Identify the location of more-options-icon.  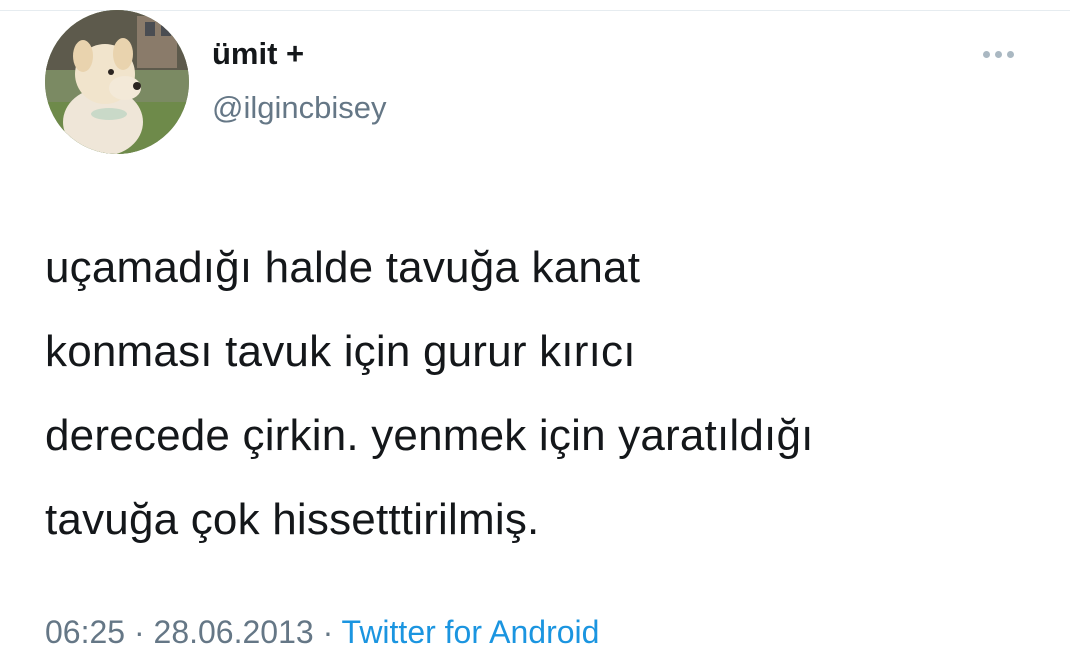
(998, 54).